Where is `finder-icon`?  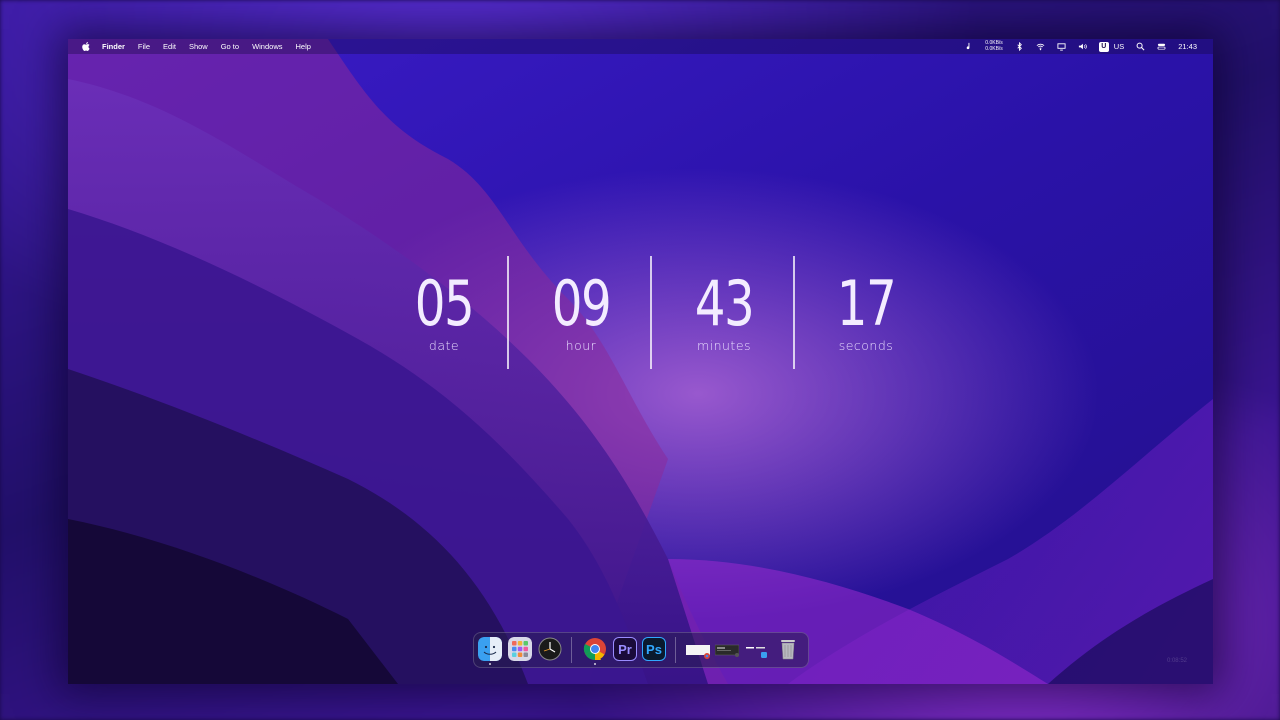 finder-icon is located at coordinates (490, 649).